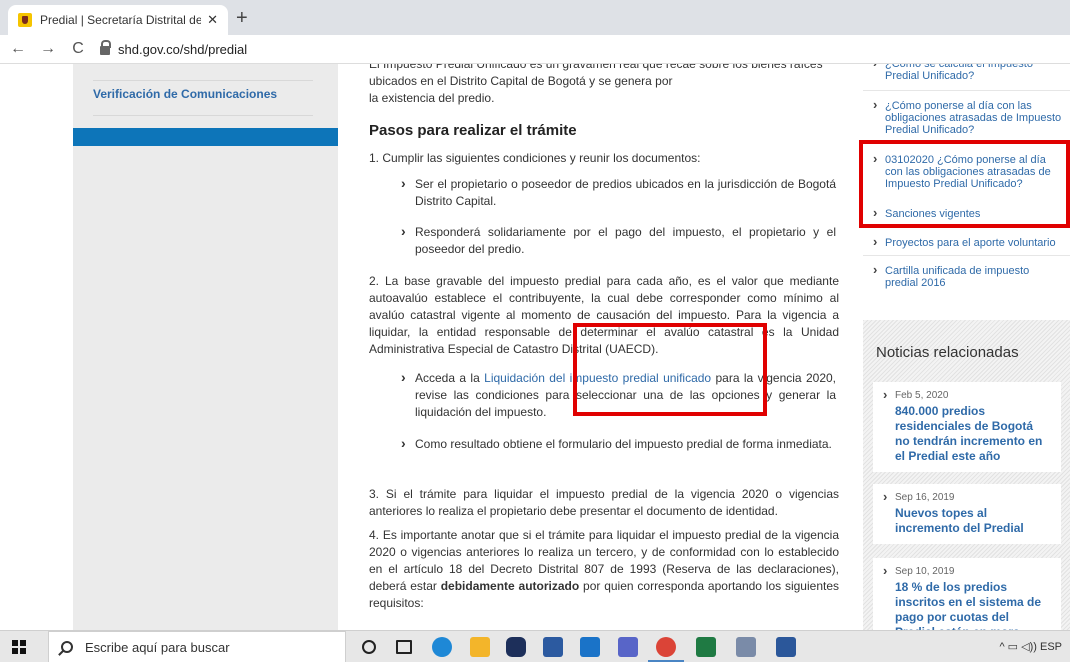 The image size is (1070, 662). I want to click on windows-start-icon, so click(19, 647).